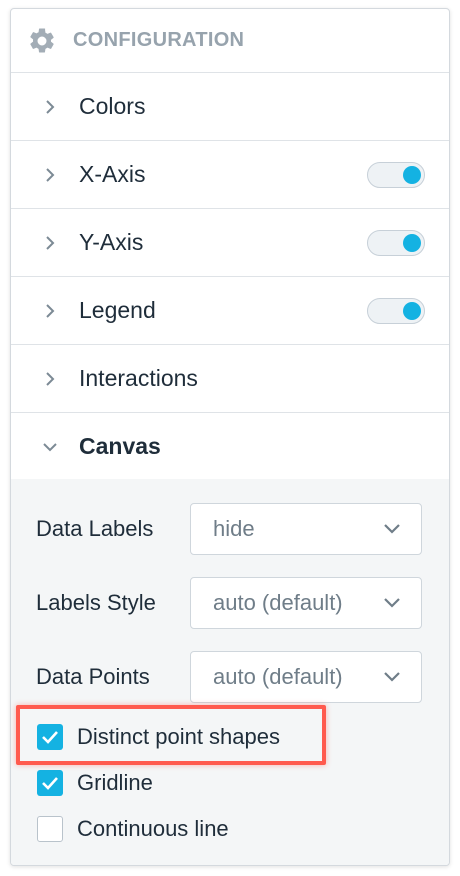  I want to click on section-y-axis: Y-Axis, so click(230, 243).